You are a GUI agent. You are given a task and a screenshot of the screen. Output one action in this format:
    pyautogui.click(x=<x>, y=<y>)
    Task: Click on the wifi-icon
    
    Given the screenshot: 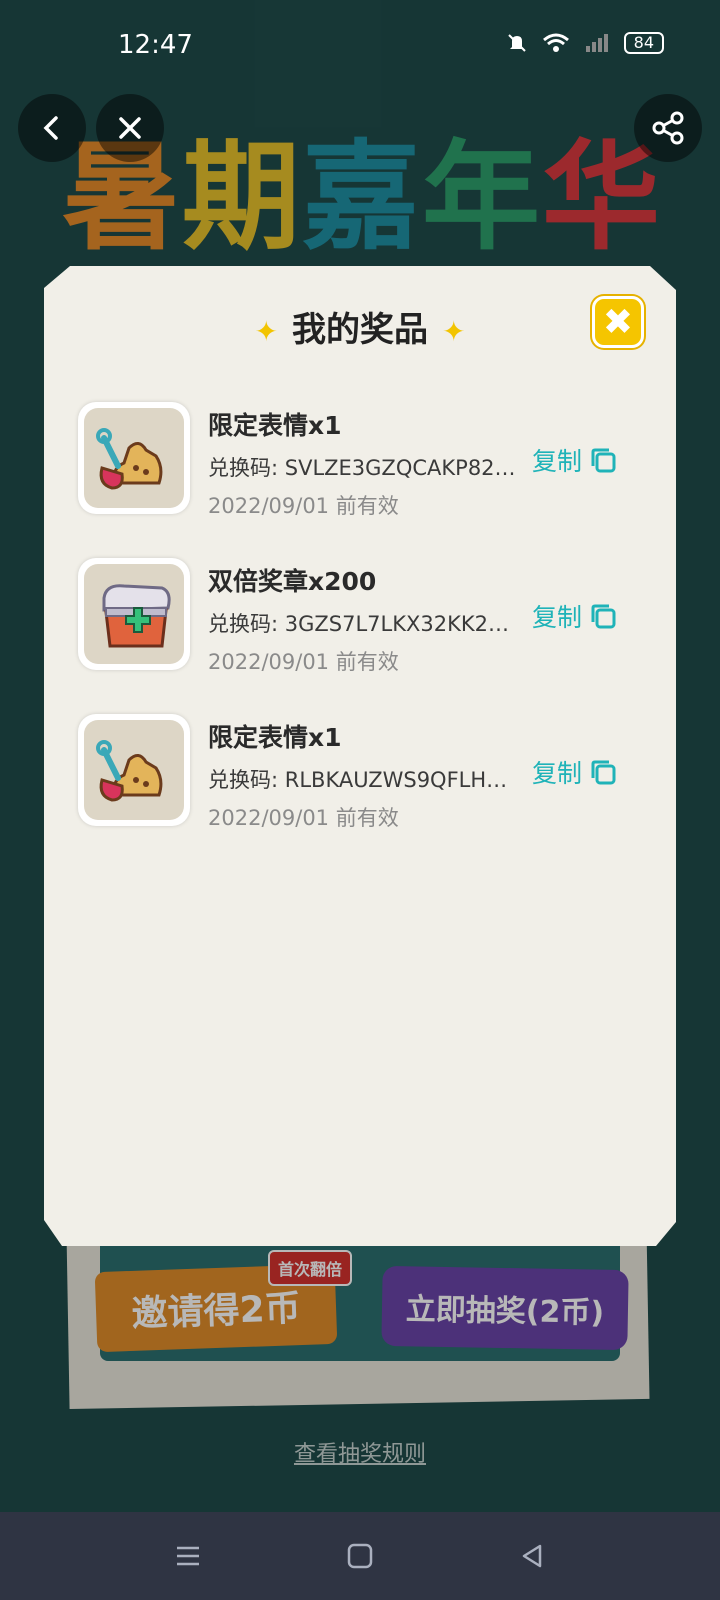 What is the action you would take?
    pyautogui.click(x=555, y=42)
    